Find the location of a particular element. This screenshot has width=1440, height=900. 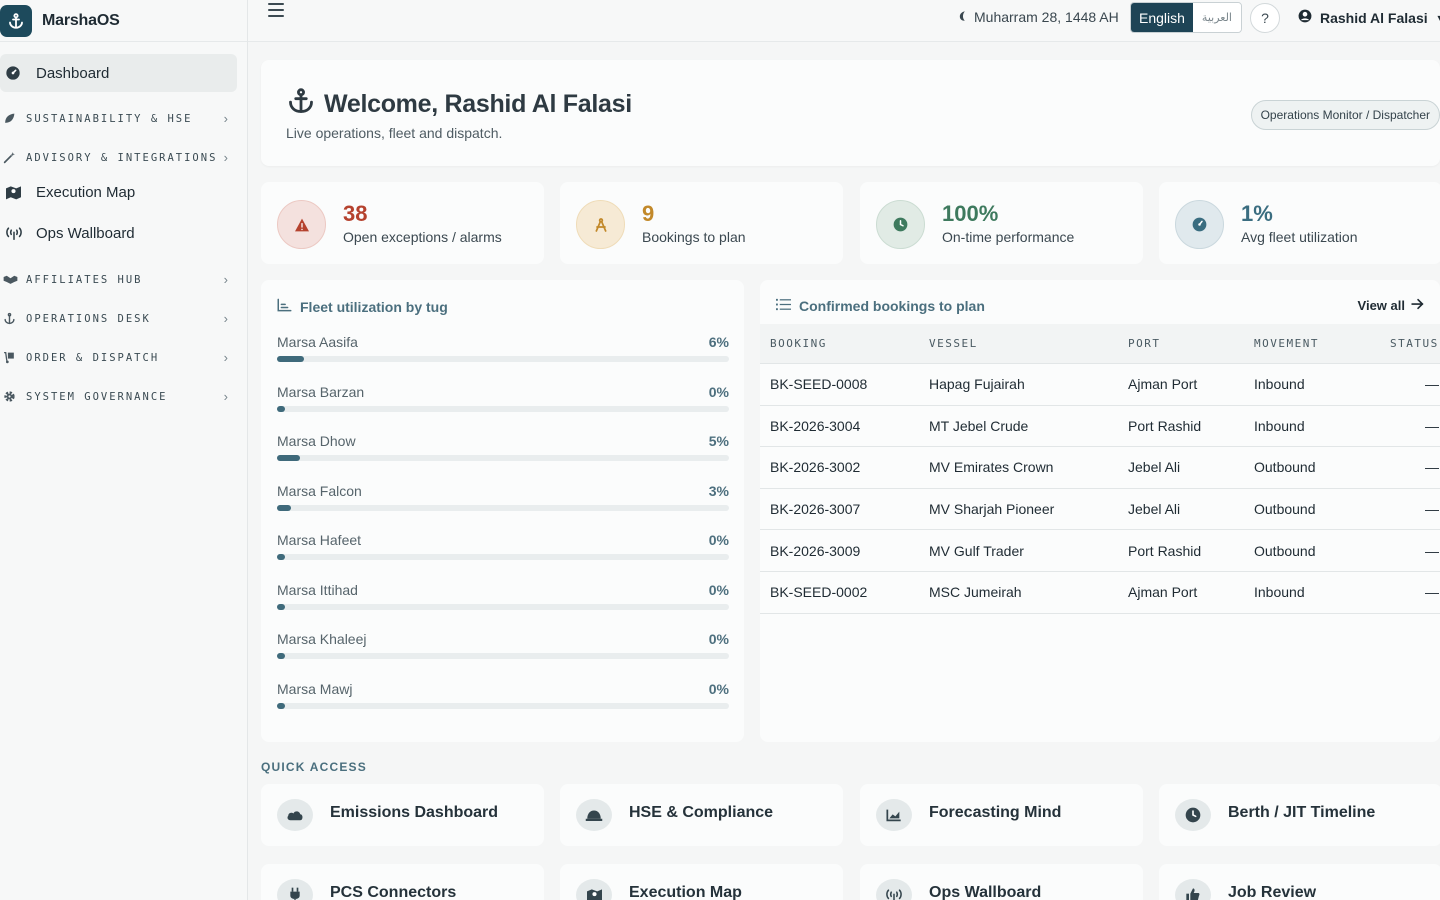

kpi-card-utilization: 1% Avg fleet utilization is located at coordinates (1299, 223).